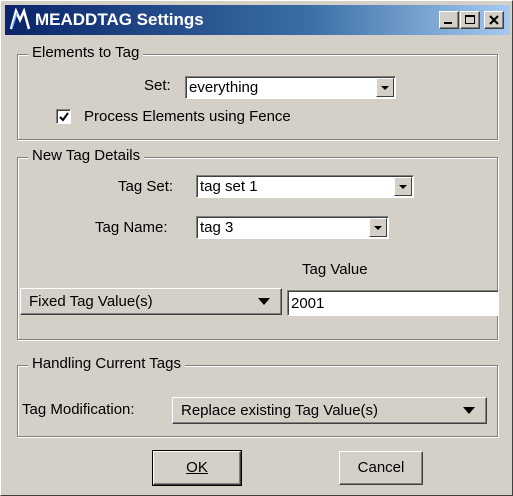  I want to click on cancel-button: Cancel, so click(381, 468).